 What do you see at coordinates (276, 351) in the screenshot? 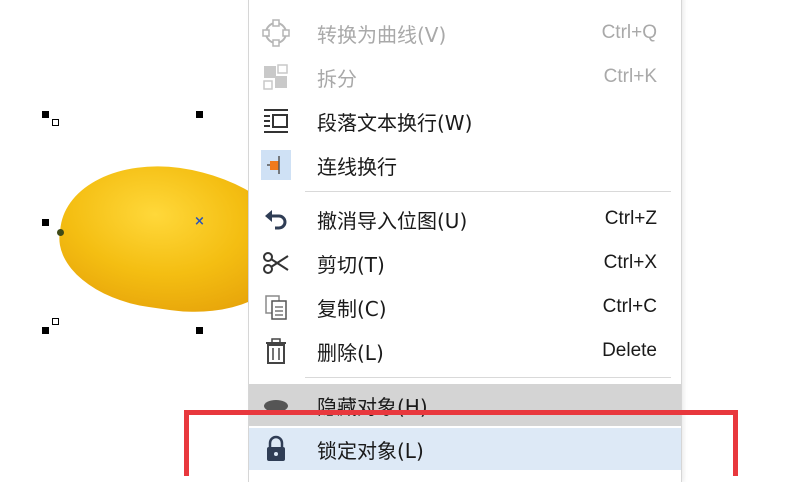
I see `trash-icon` at bounding box center [276, 351].